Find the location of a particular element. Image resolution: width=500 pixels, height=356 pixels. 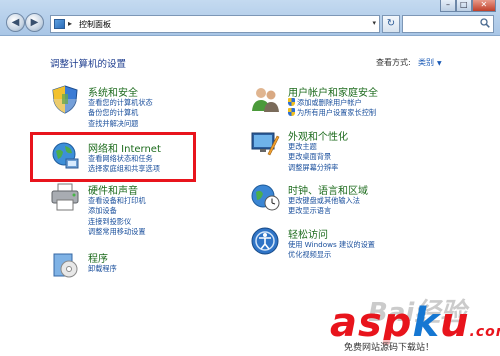

window-controls: – □ ✕ is located at coordinates (468, 6).